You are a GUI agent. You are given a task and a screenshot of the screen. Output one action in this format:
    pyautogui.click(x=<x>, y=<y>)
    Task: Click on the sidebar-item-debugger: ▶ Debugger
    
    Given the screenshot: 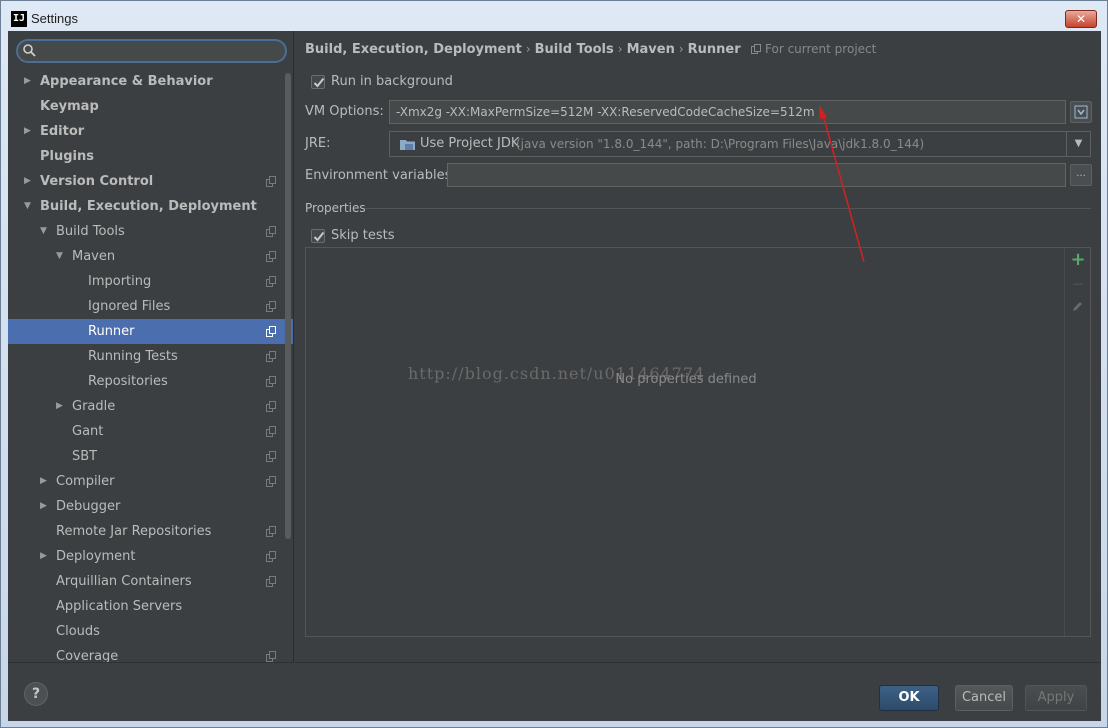 What is the action you would take?
    pyautogui.click(x=150, y=506)
    